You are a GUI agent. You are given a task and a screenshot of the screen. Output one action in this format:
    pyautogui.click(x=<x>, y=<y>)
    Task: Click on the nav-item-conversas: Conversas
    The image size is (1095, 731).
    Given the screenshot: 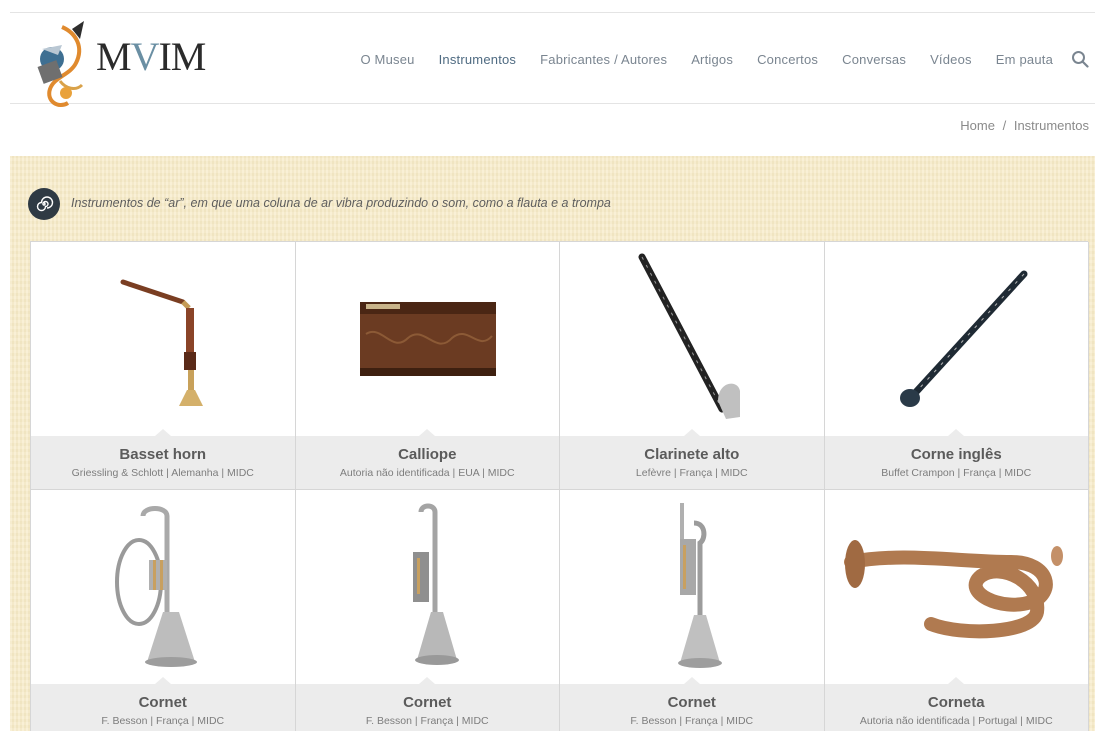 What is the action you would take?
    pyautogui.click(x=874, y=59)
    